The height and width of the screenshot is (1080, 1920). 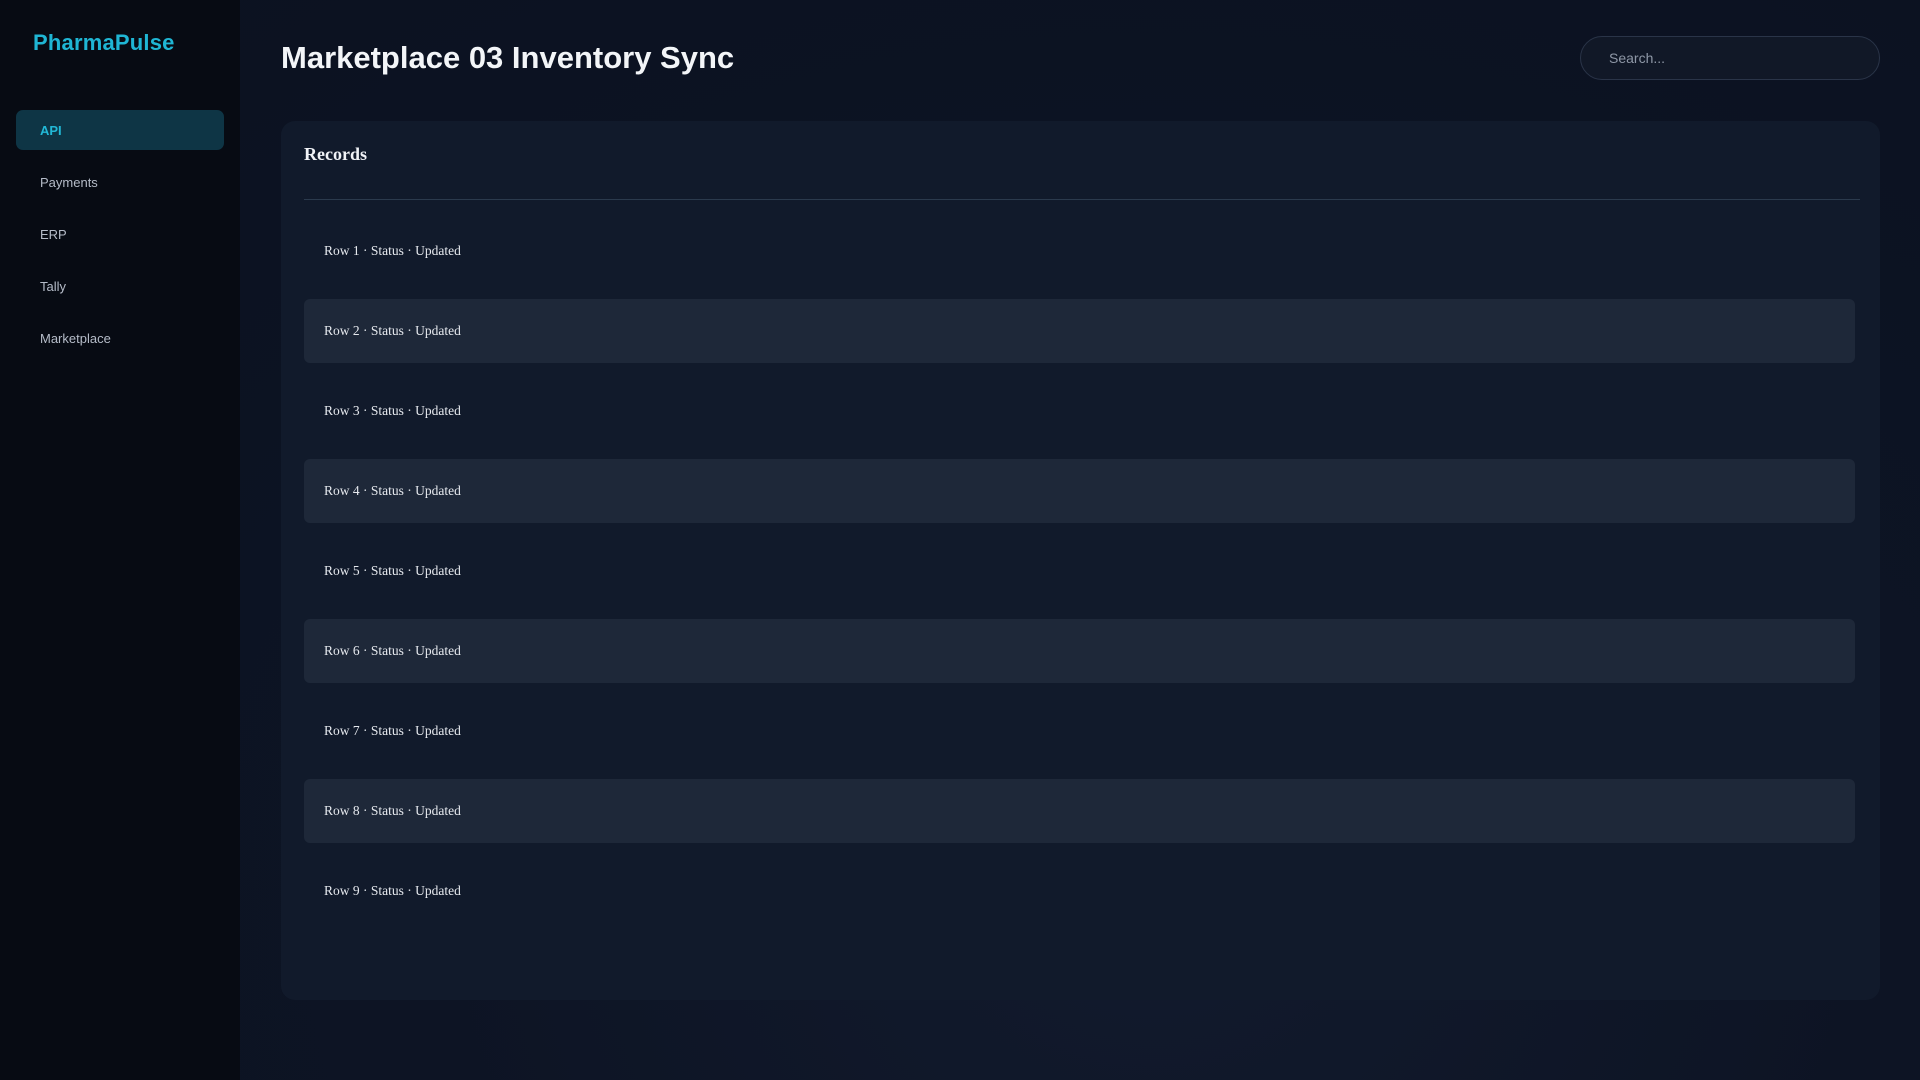 What do you see at coordinates (120, 182) in the screenshot?
I see `sidebar-item-payments: Payments` at bounding box center [120, 182].